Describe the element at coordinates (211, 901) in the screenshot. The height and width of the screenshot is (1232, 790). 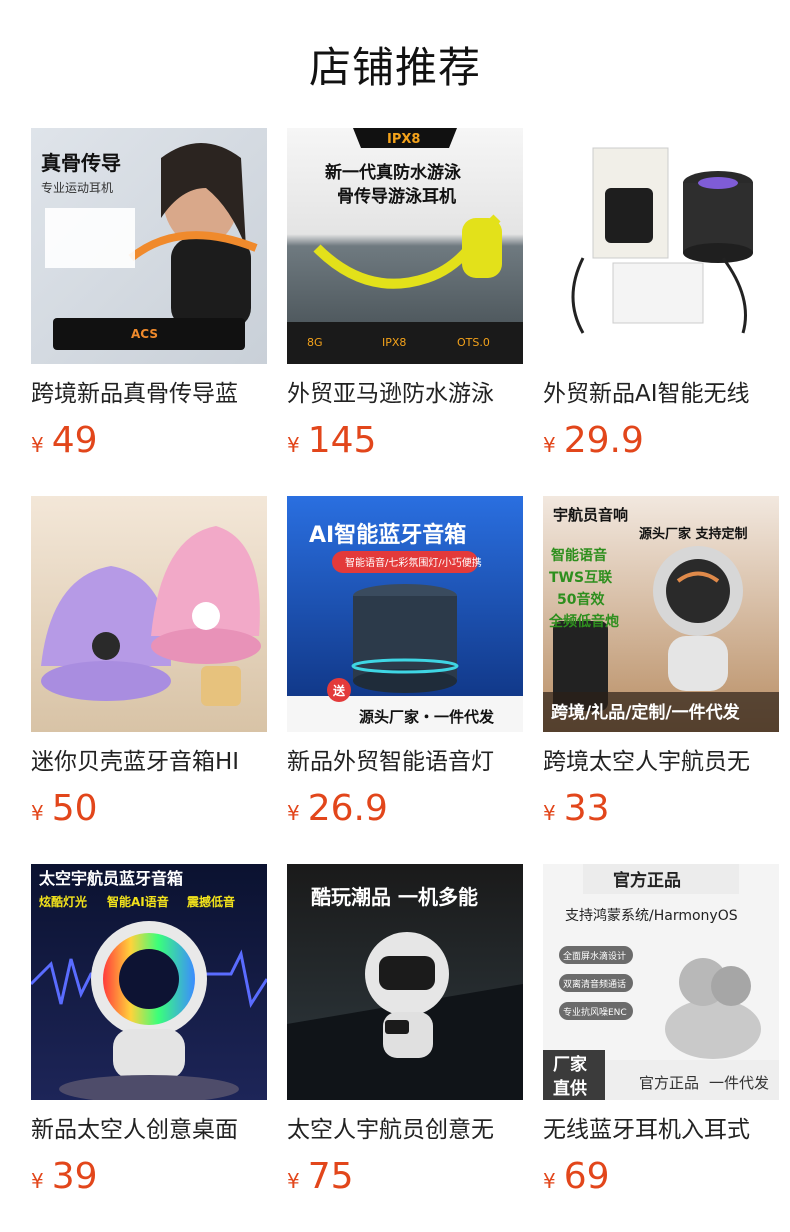
I see `image-text: 震撼低音` at that location.